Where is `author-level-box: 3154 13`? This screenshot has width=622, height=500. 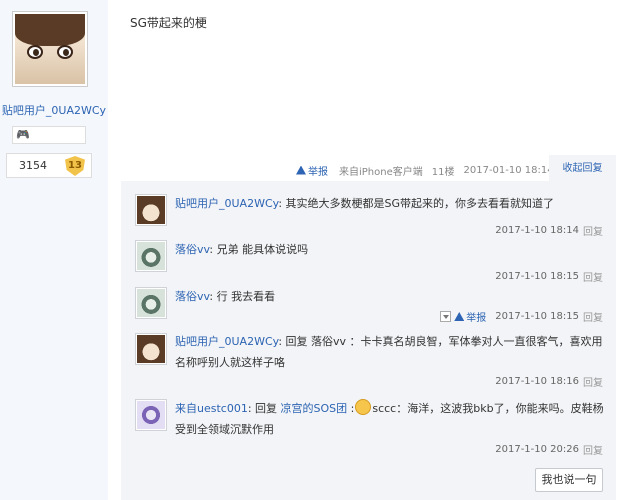
author-level-box: 3154 13 is located at coordinates (49, 165).